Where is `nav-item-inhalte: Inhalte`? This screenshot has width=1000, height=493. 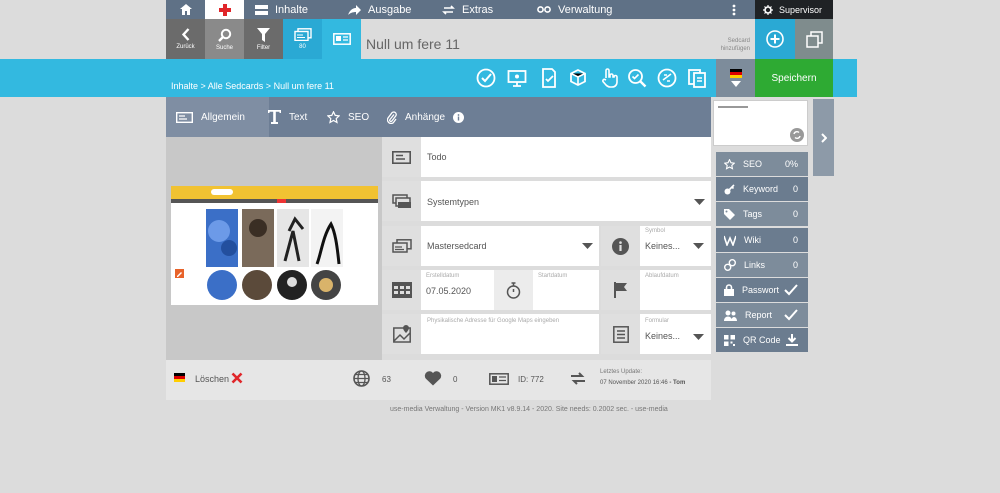 nav-item-inhalte: Inhalte is located at coordinates (281, 9).